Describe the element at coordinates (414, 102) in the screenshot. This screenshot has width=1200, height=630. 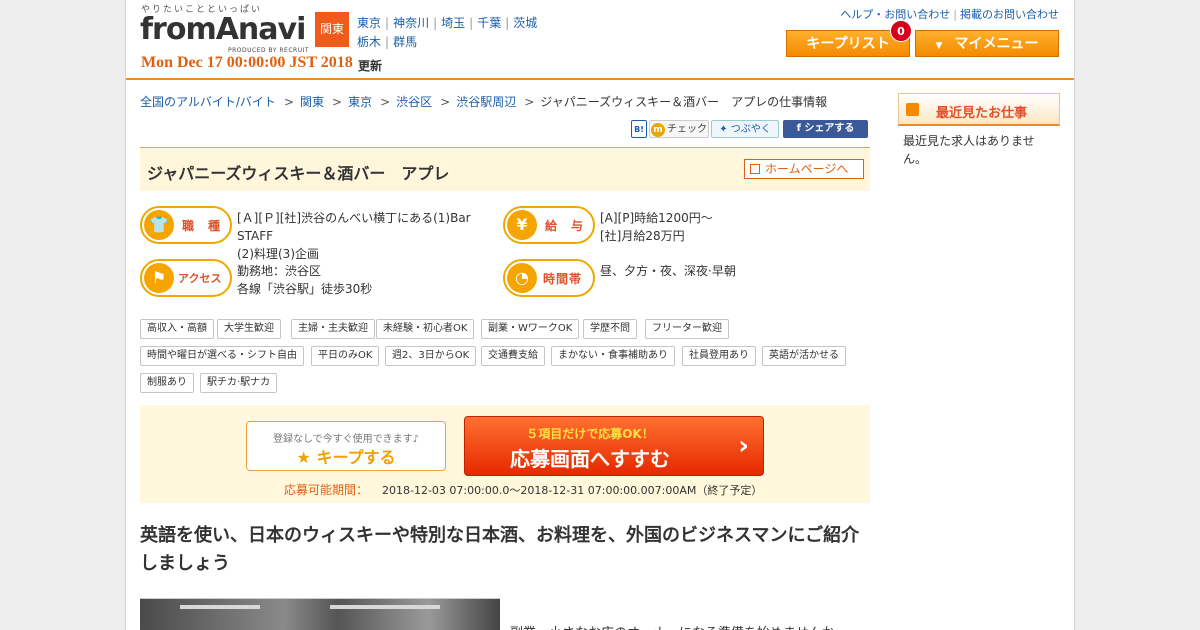
I see `breadcrumb-link-shibuya-ku: 渋谷区` at that location.